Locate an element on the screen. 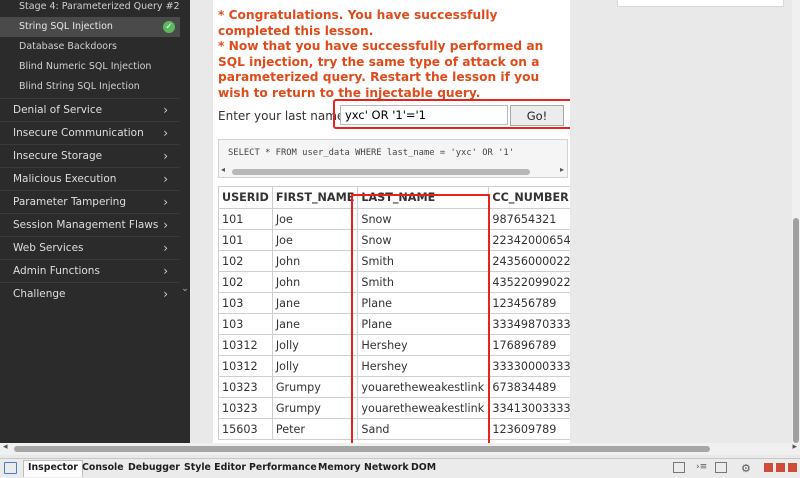 The height and width of the screenshot is (478, 800). table-cell: John is located at coordinates (315, 282).